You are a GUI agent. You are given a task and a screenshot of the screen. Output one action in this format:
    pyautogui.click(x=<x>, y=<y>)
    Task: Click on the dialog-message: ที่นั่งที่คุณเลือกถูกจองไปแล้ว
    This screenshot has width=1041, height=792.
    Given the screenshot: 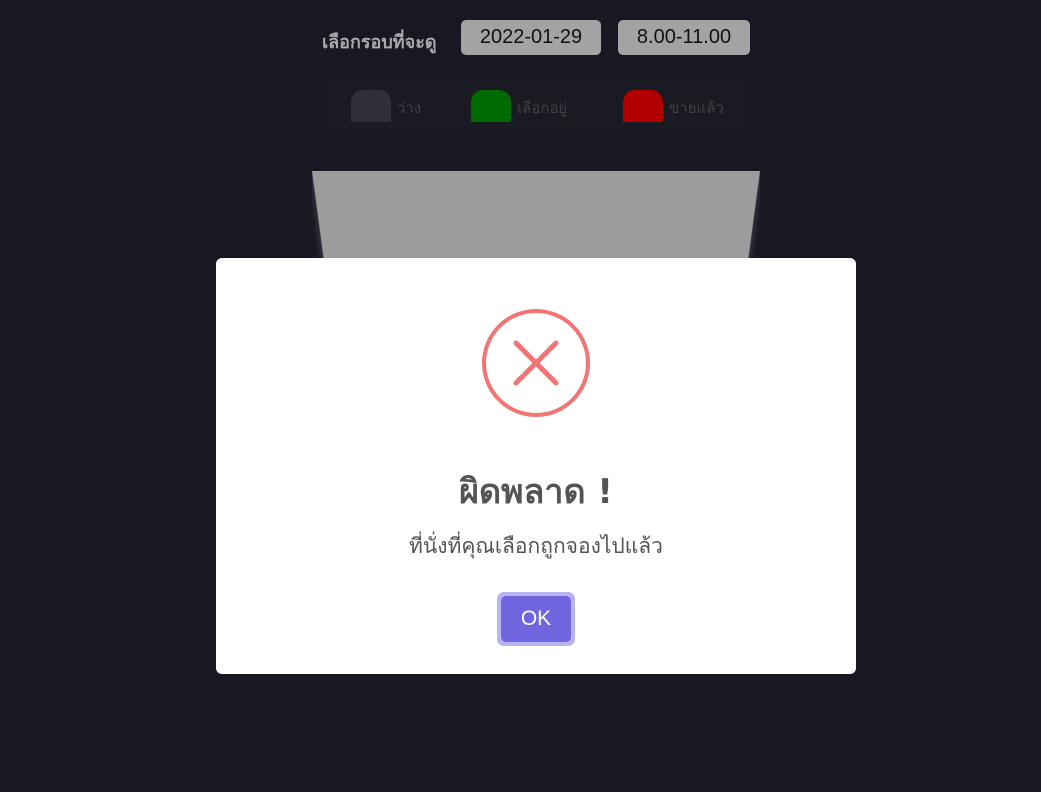 What is the action you would take?
    pyautogui.click(x=536, y=546)
    